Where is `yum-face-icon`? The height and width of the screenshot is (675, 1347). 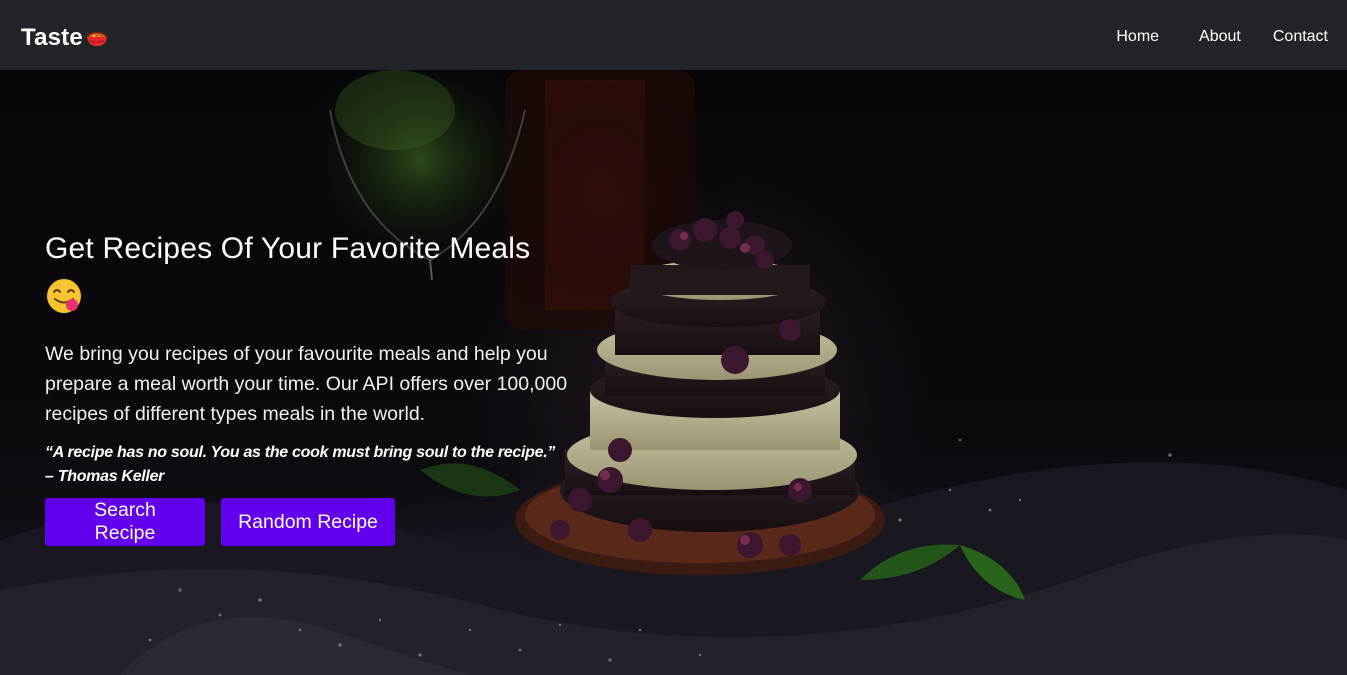 yum-face-icon is located at coordinates (64, 296).